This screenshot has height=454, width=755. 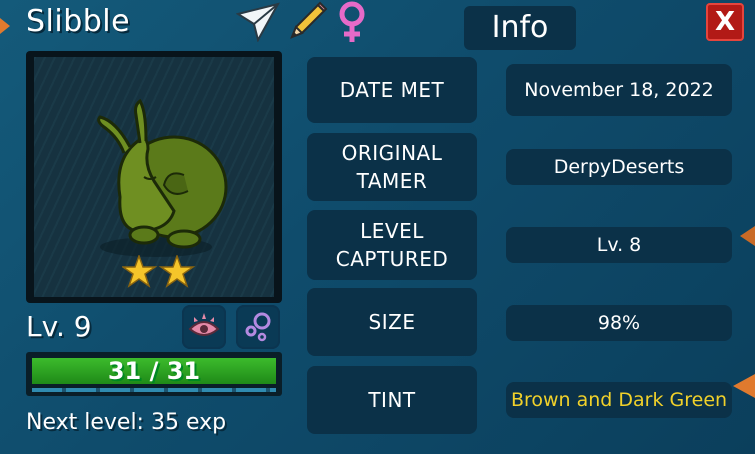 What do you see at coordinates (78, 21) in the screenshot?
I see `creature-name: Slibble` at bounding box center [78, 21].